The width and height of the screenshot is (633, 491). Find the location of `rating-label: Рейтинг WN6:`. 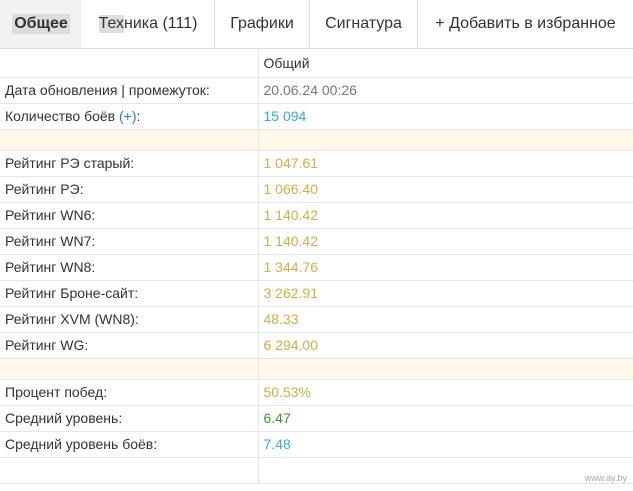

rating-label: Рейтинг WN6: is located at coordinates (129, 215).